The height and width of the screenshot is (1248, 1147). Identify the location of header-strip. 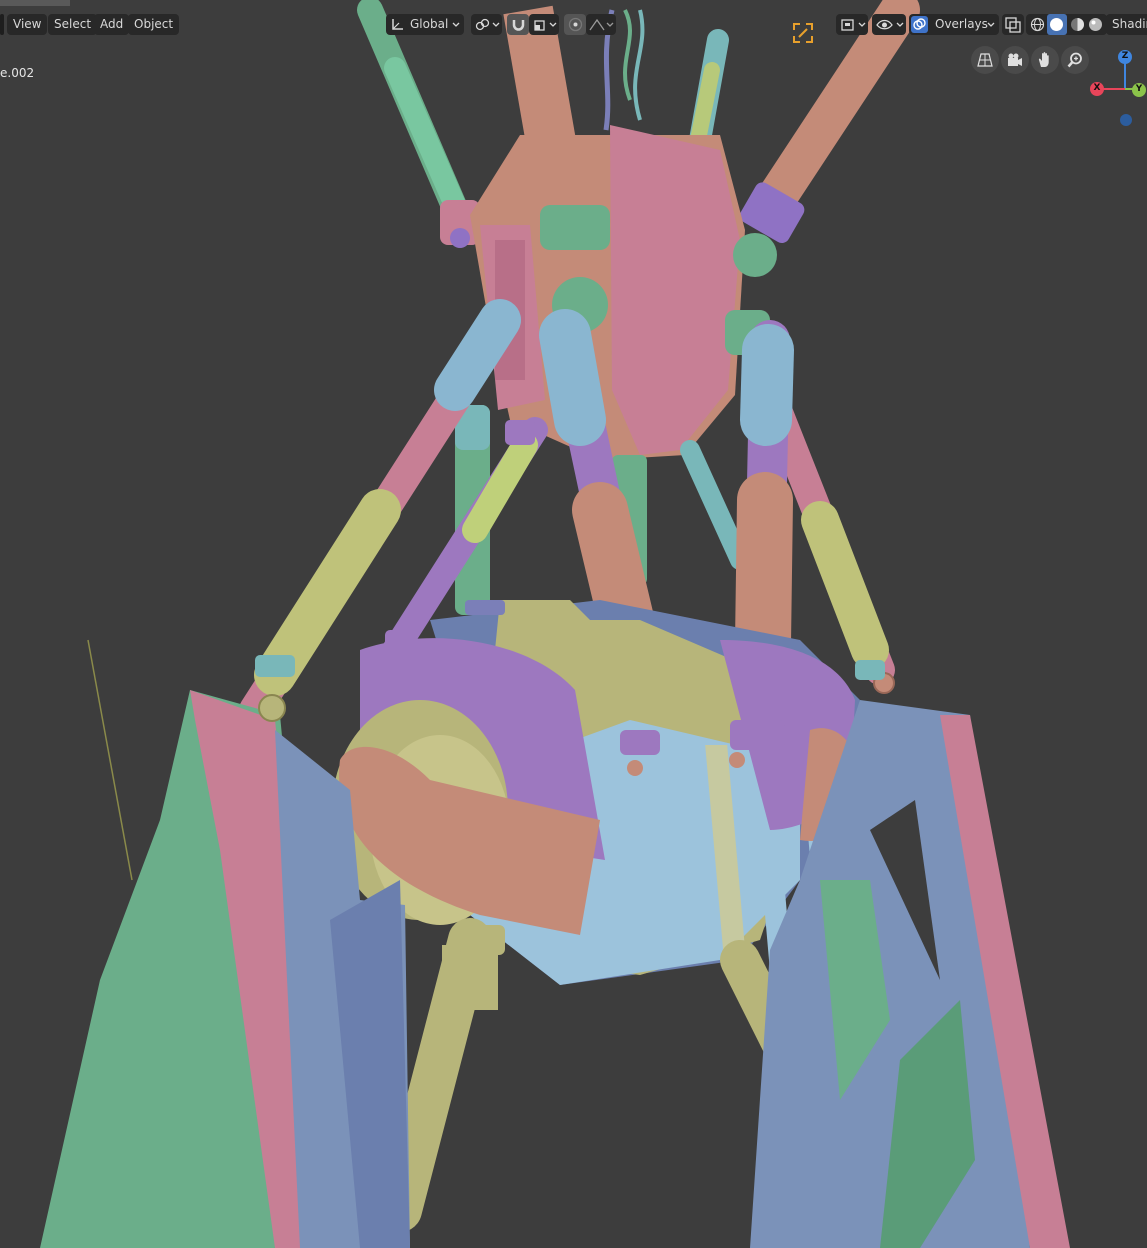
(35, 3).